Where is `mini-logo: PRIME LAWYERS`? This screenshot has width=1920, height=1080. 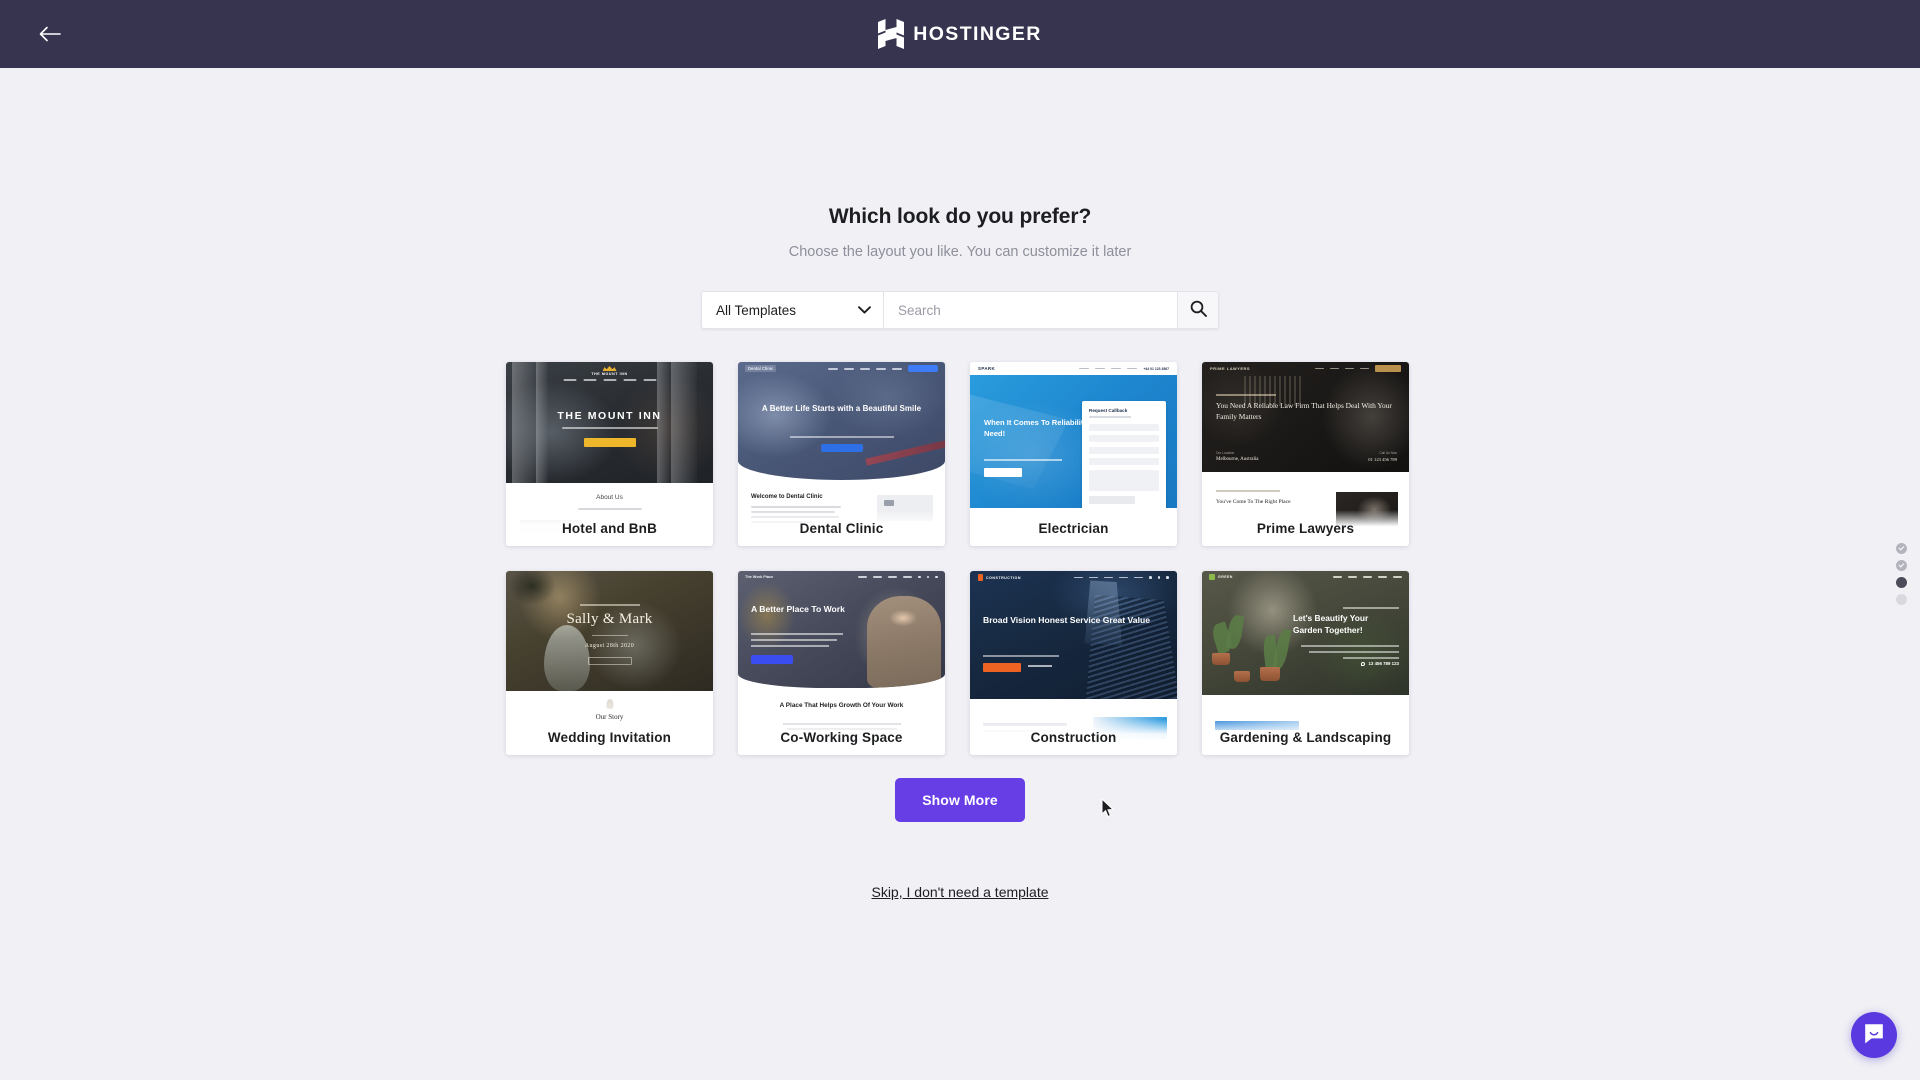
mini-logo: PRIME LAWYERS is located at coordinates (1230, 368).